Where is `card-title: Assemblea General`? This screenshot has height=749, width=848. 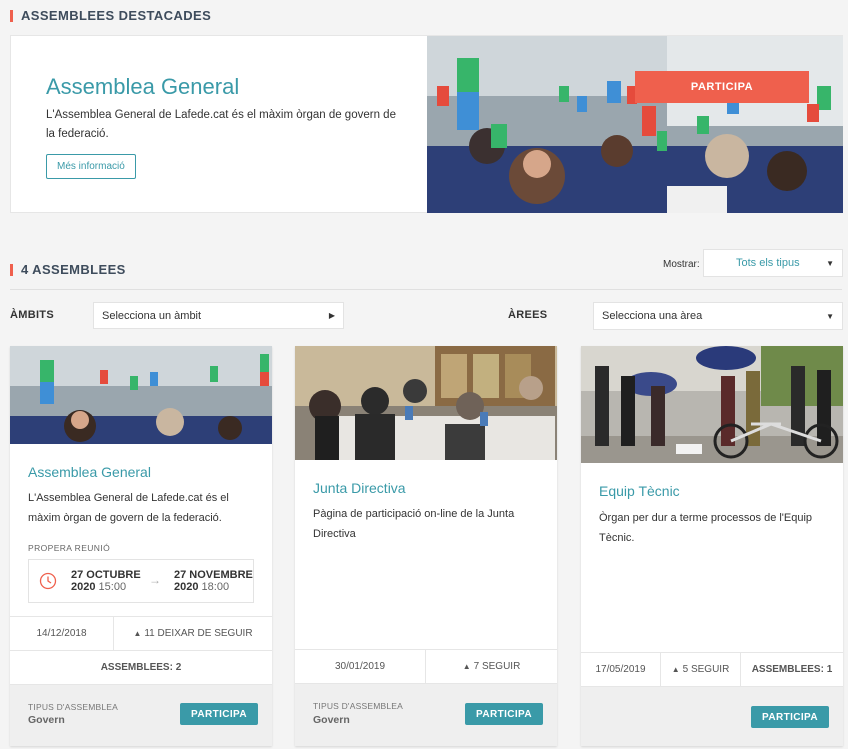
card-title: Assemblea General is located at coordinates (89, 472).